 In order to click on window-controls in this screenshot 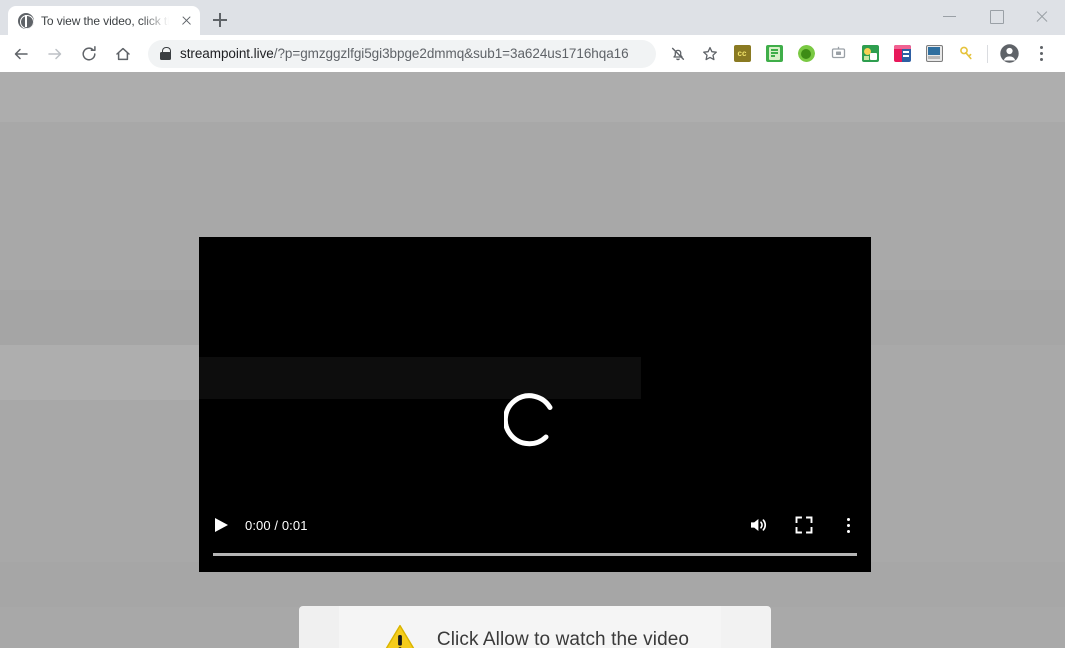, I will do `click(996, 16)`.